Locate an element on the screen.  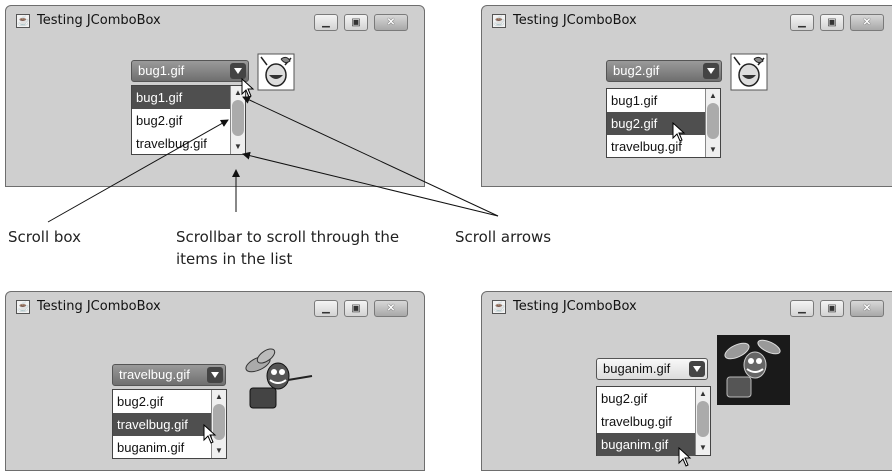
travelbug-image-icon is located at coordinates (279, 378).